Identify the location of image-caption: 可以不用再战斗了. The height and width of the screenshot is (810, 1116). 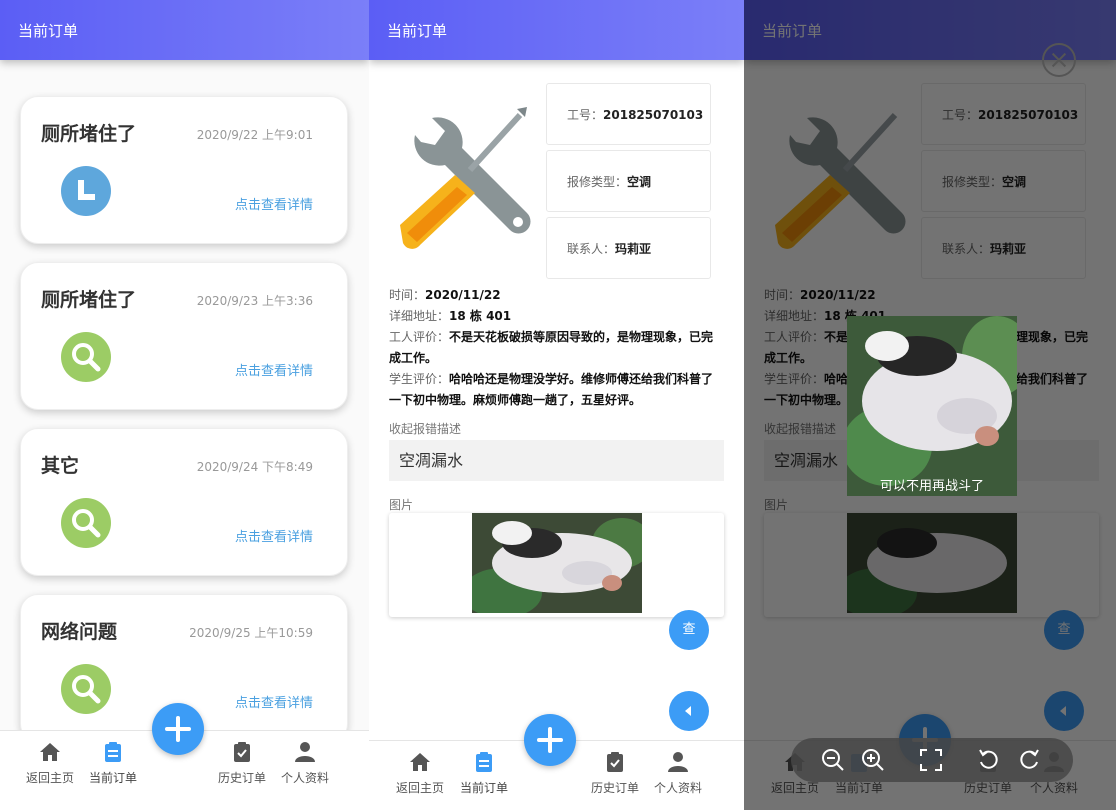
(931, 486).